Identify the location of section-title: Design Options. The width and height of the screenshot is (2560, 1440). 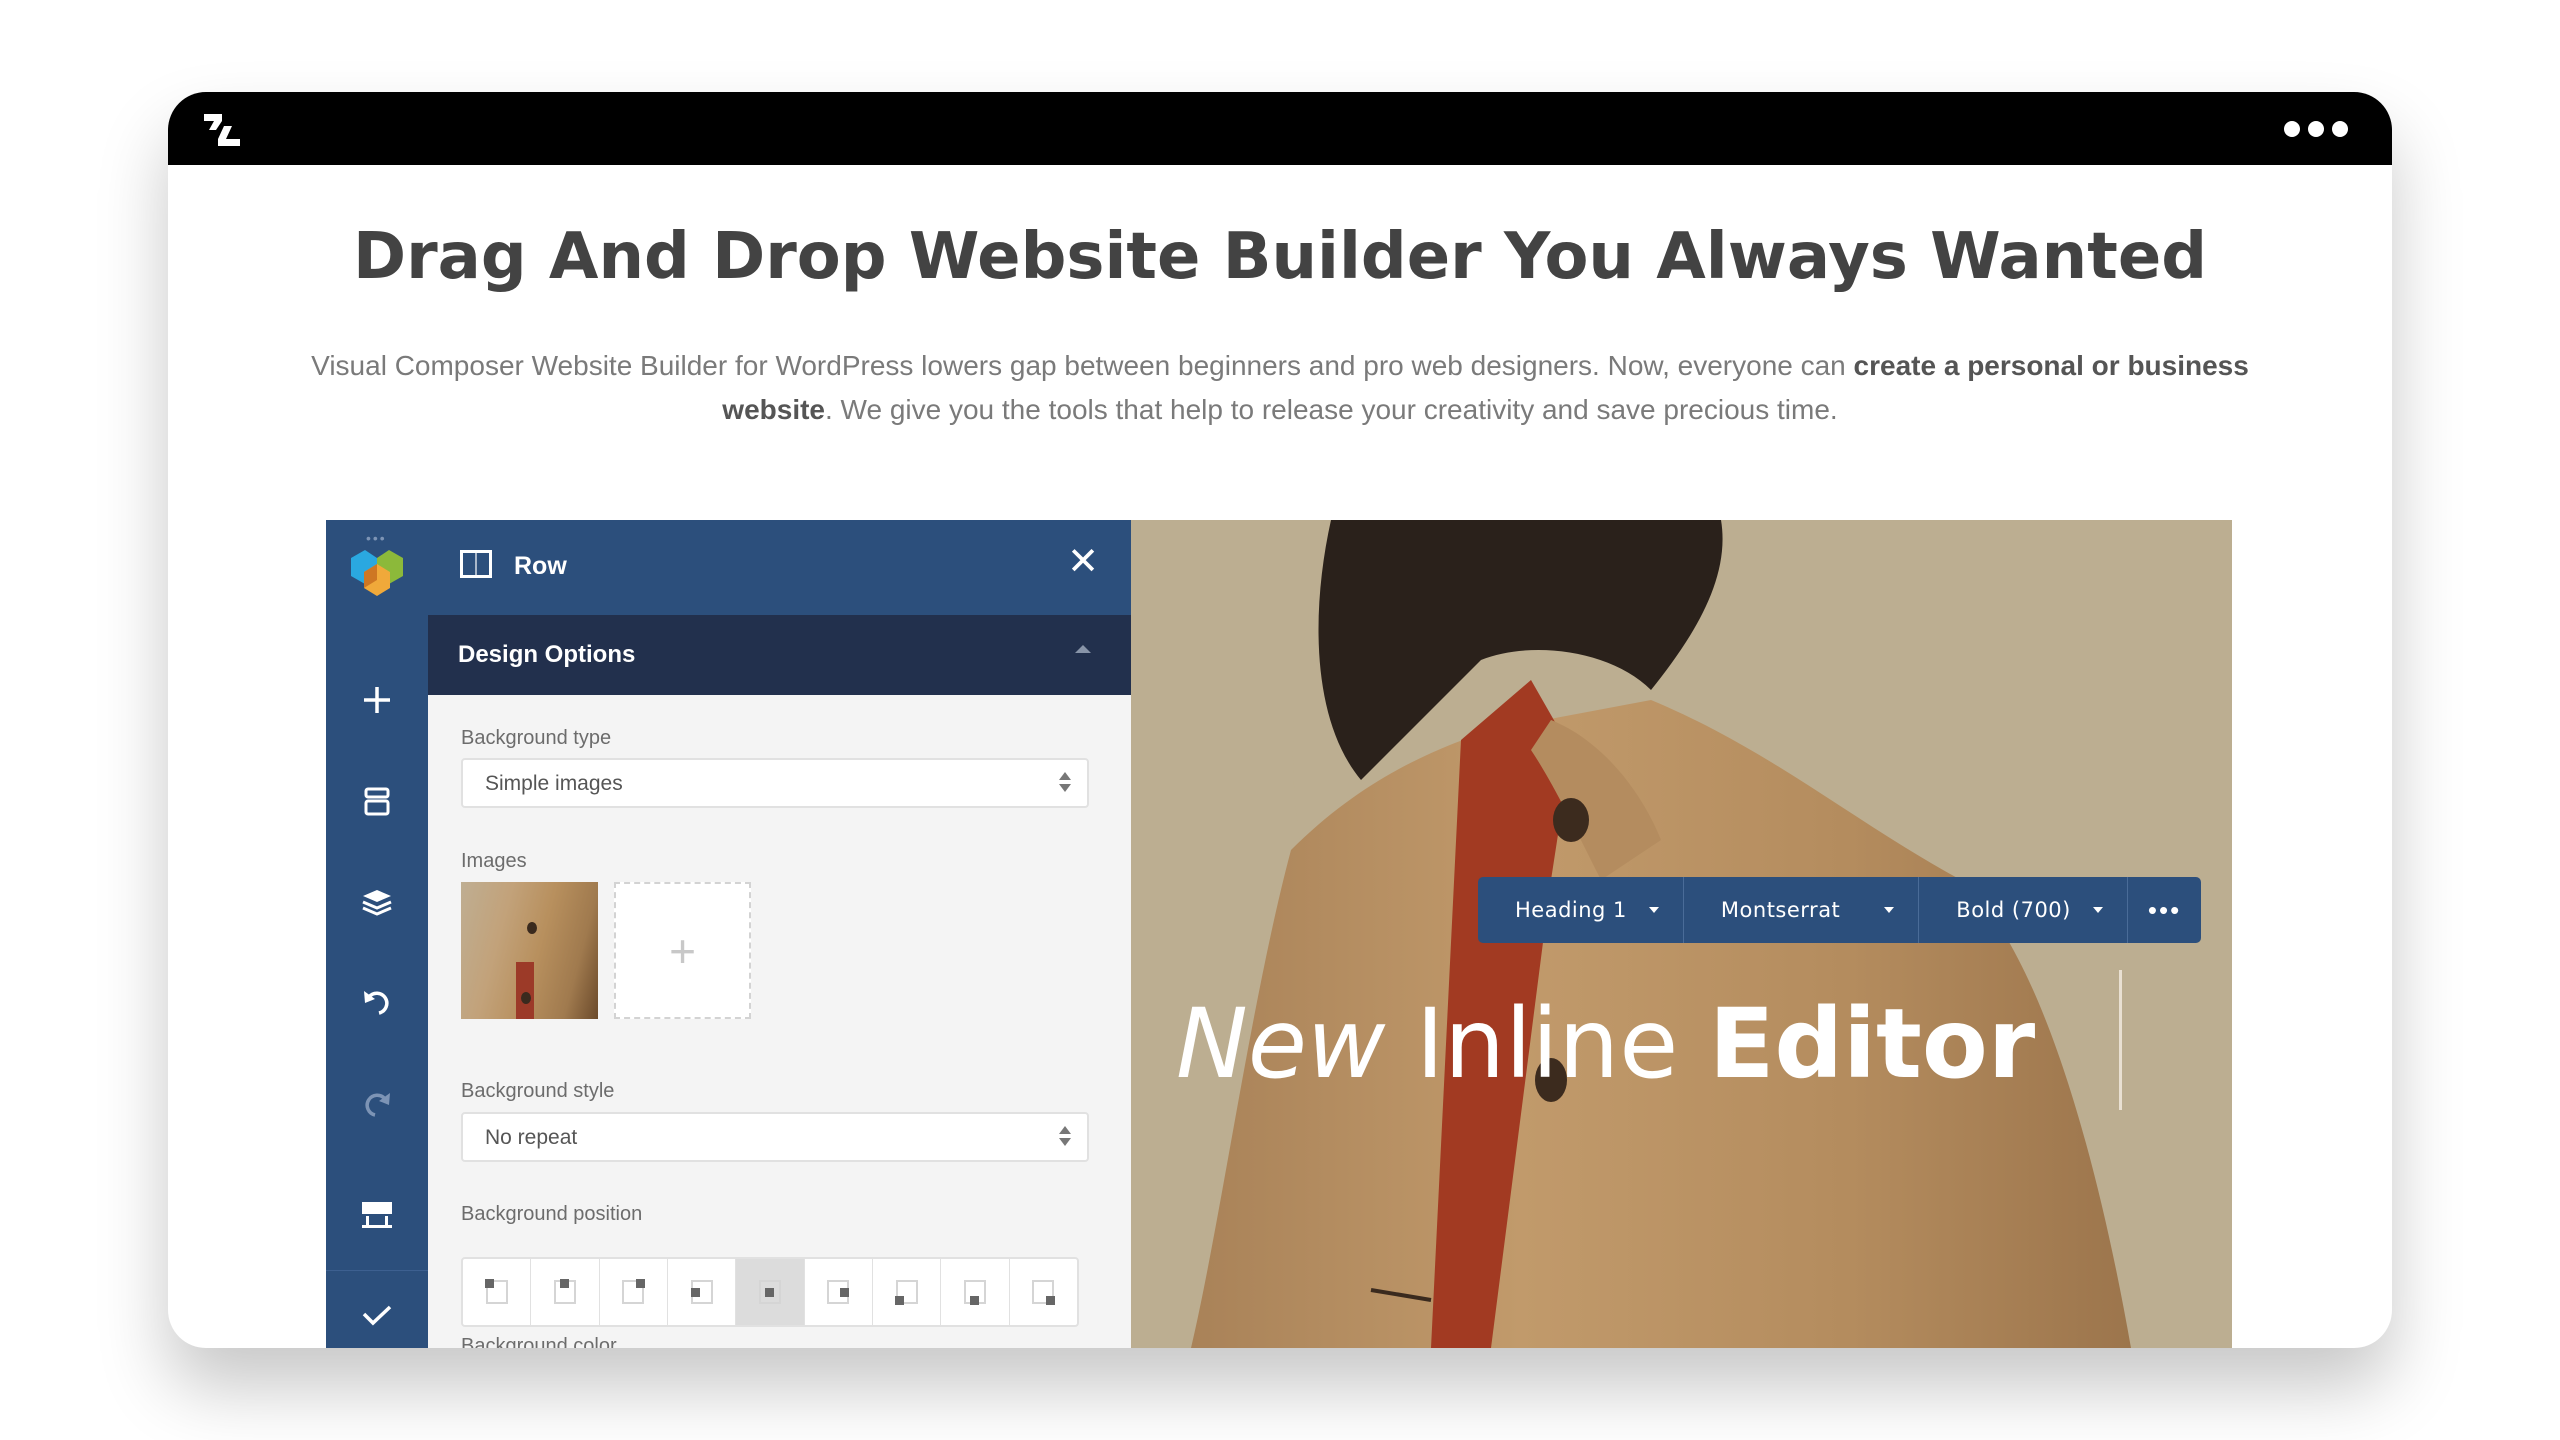
(547, 654).